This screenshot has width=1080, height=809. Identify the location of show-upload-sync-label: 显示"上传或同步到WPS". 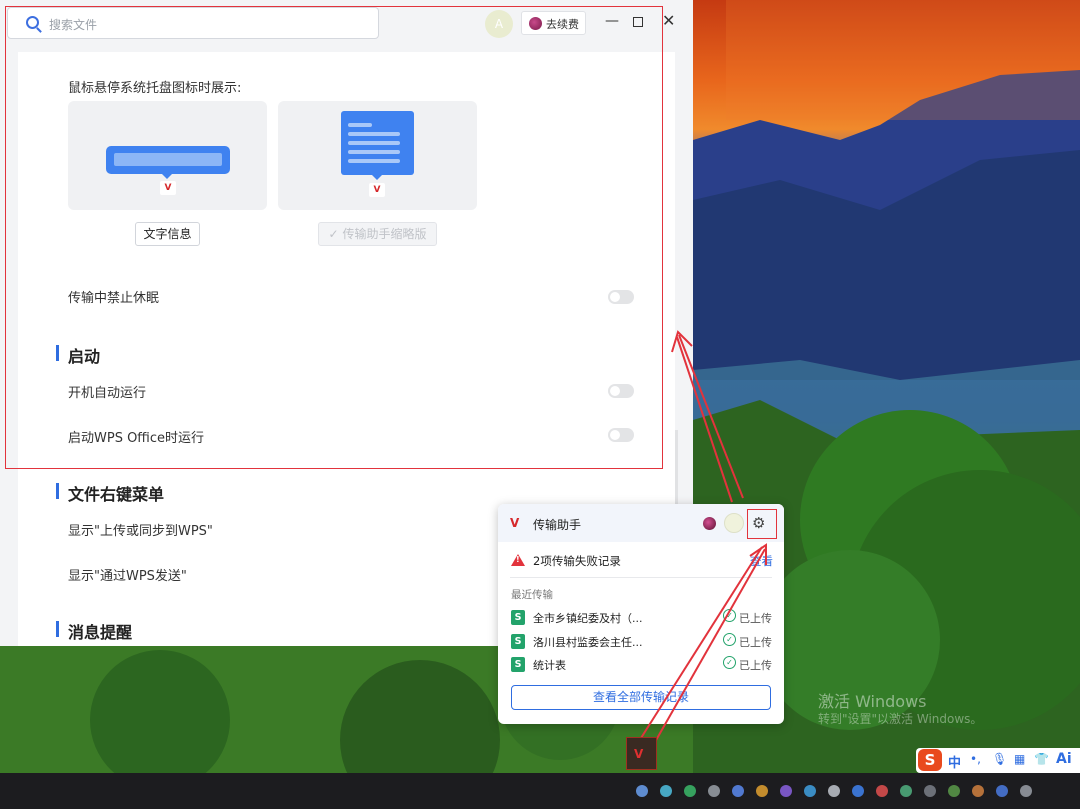
(140, 531).